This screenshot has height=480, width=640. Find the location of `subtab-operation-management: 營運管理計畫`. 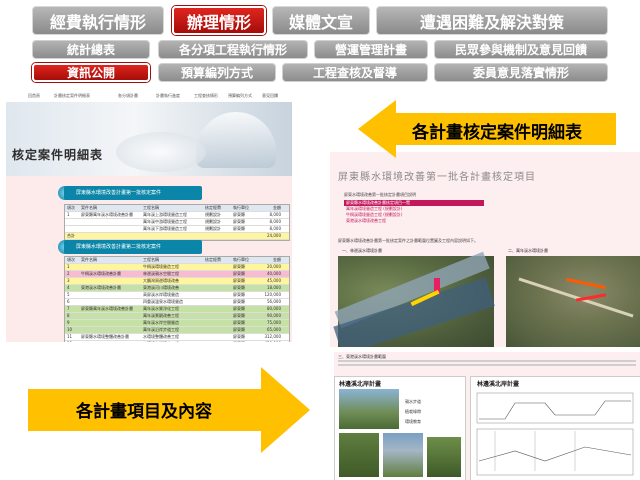

subtab-operation-management: 營運管理計畫 is located at coordinates (371, 49).